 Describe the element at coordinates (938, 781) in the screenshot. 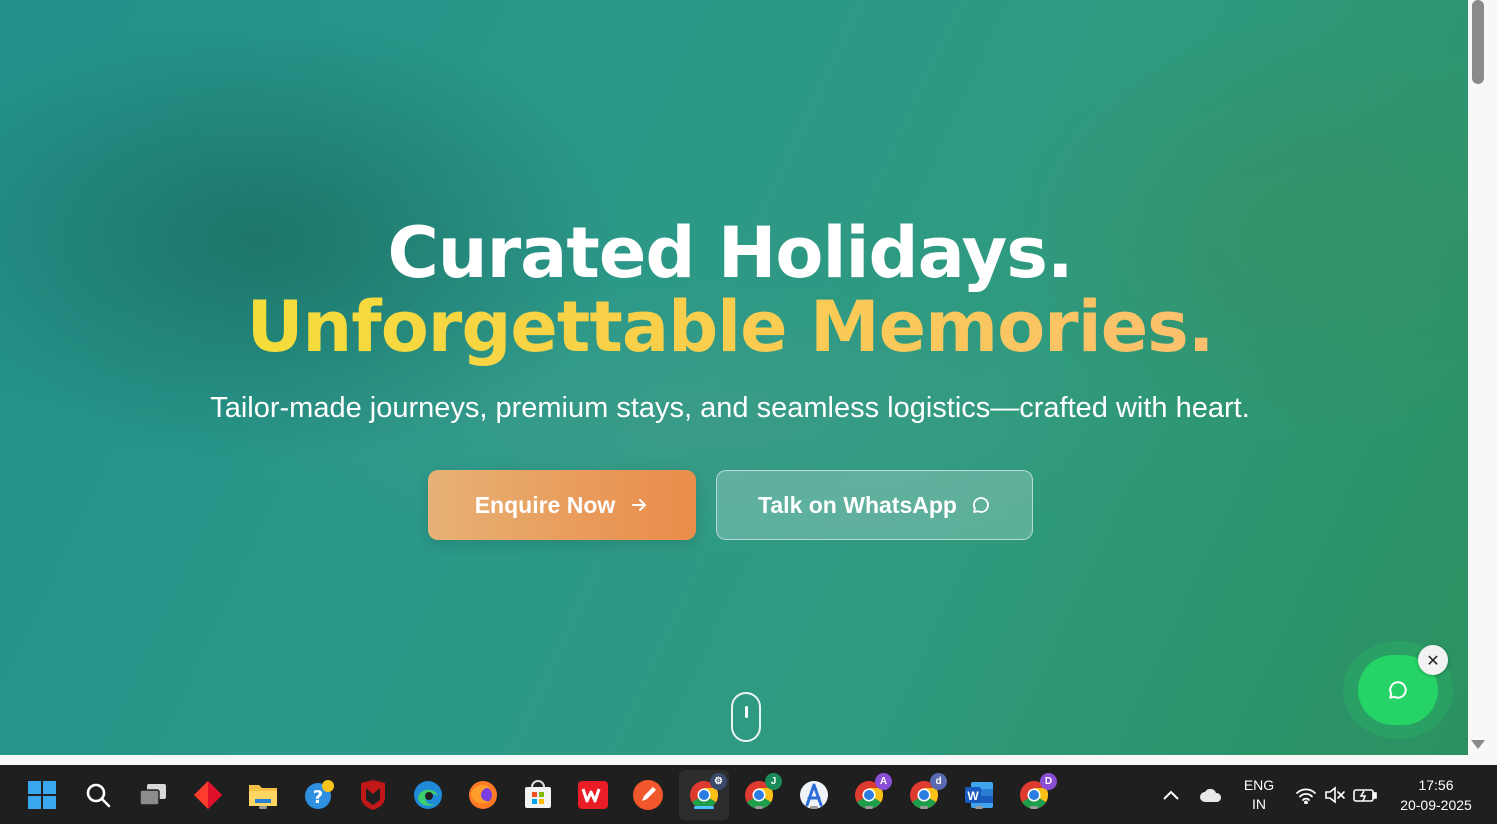

I see `profile-badge: d` at that location.